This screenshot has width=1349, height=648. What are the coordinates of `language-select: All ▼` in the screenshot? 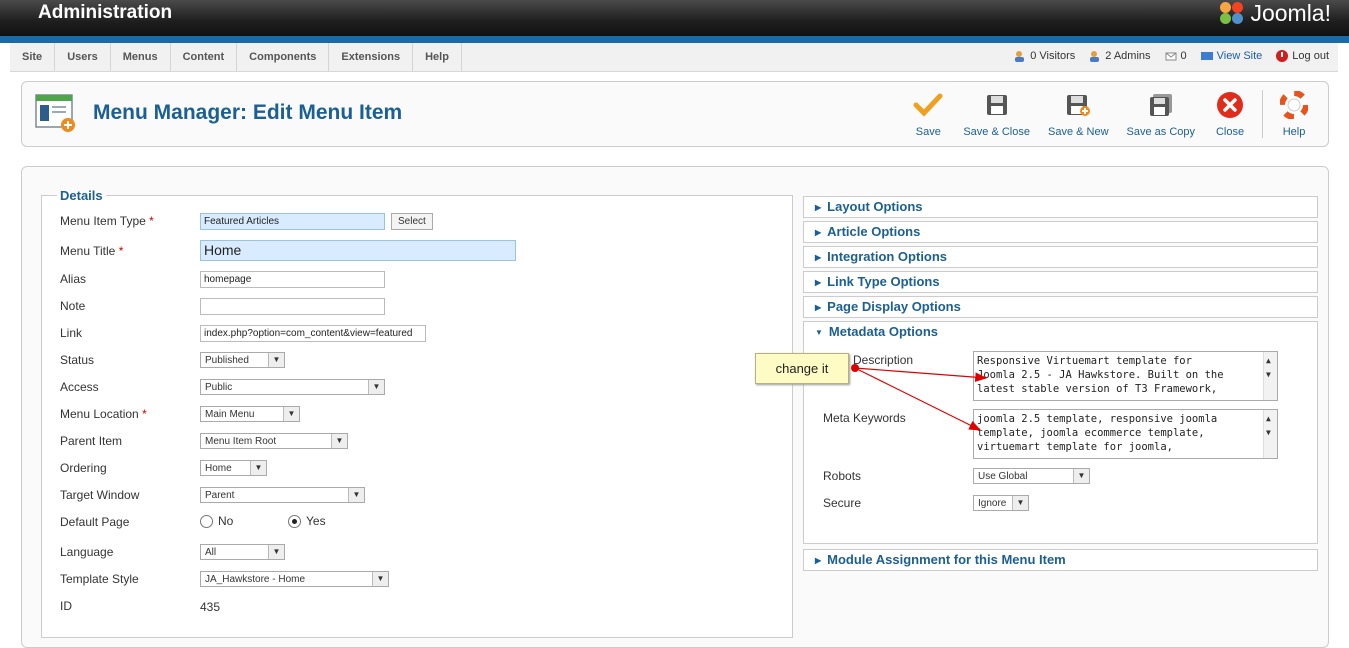 It's located at (242, 552).